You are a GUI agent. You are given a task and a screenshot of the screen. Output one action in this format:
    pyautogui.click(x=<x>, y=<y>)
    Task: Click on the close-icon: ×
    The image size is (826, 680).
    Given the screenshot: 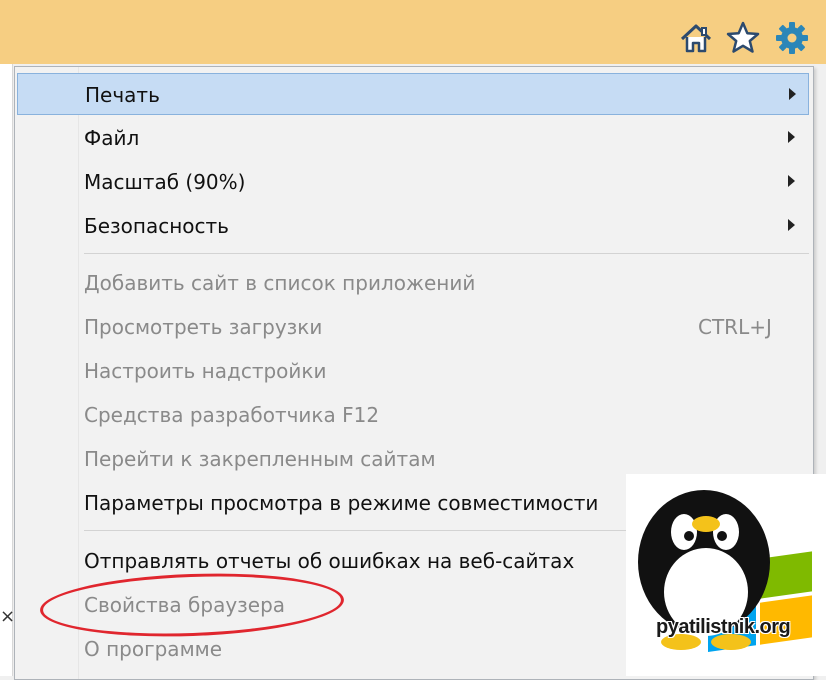 What is the action you would take?
    pyautogui.click(x=7, y=616)
    